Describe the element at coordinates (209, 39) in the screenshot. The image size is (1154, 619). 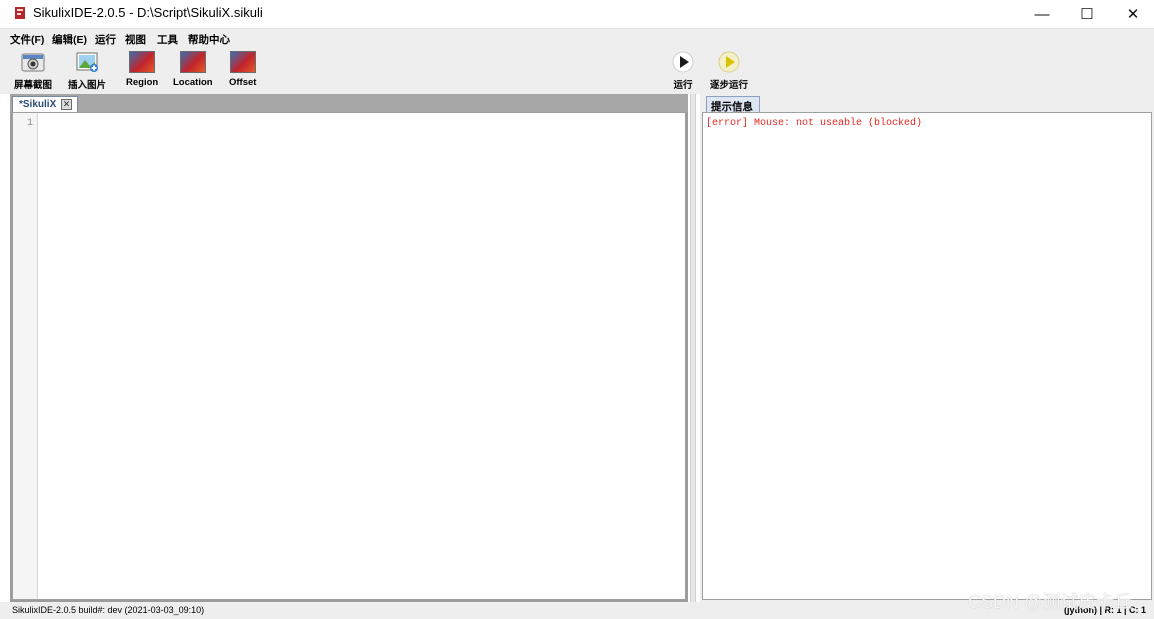
I see `menu-help: 帮助中心` at that location.